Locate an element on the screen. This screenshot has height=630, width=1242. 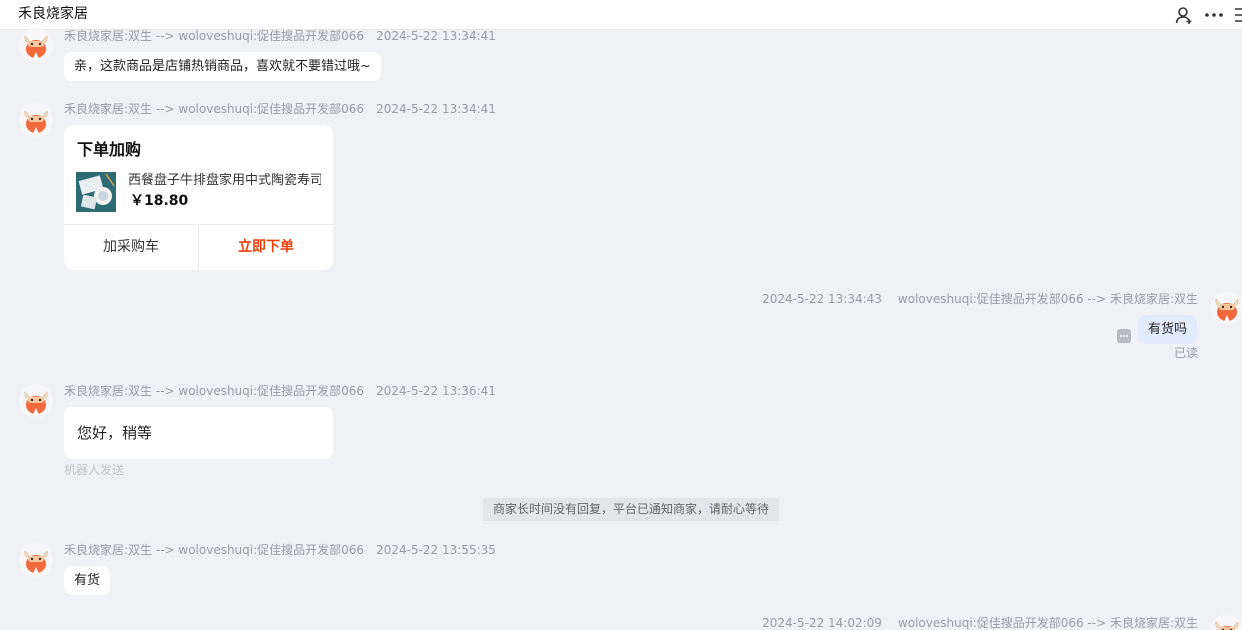
read-status: 已读 is located at coordinates (1186, 353).